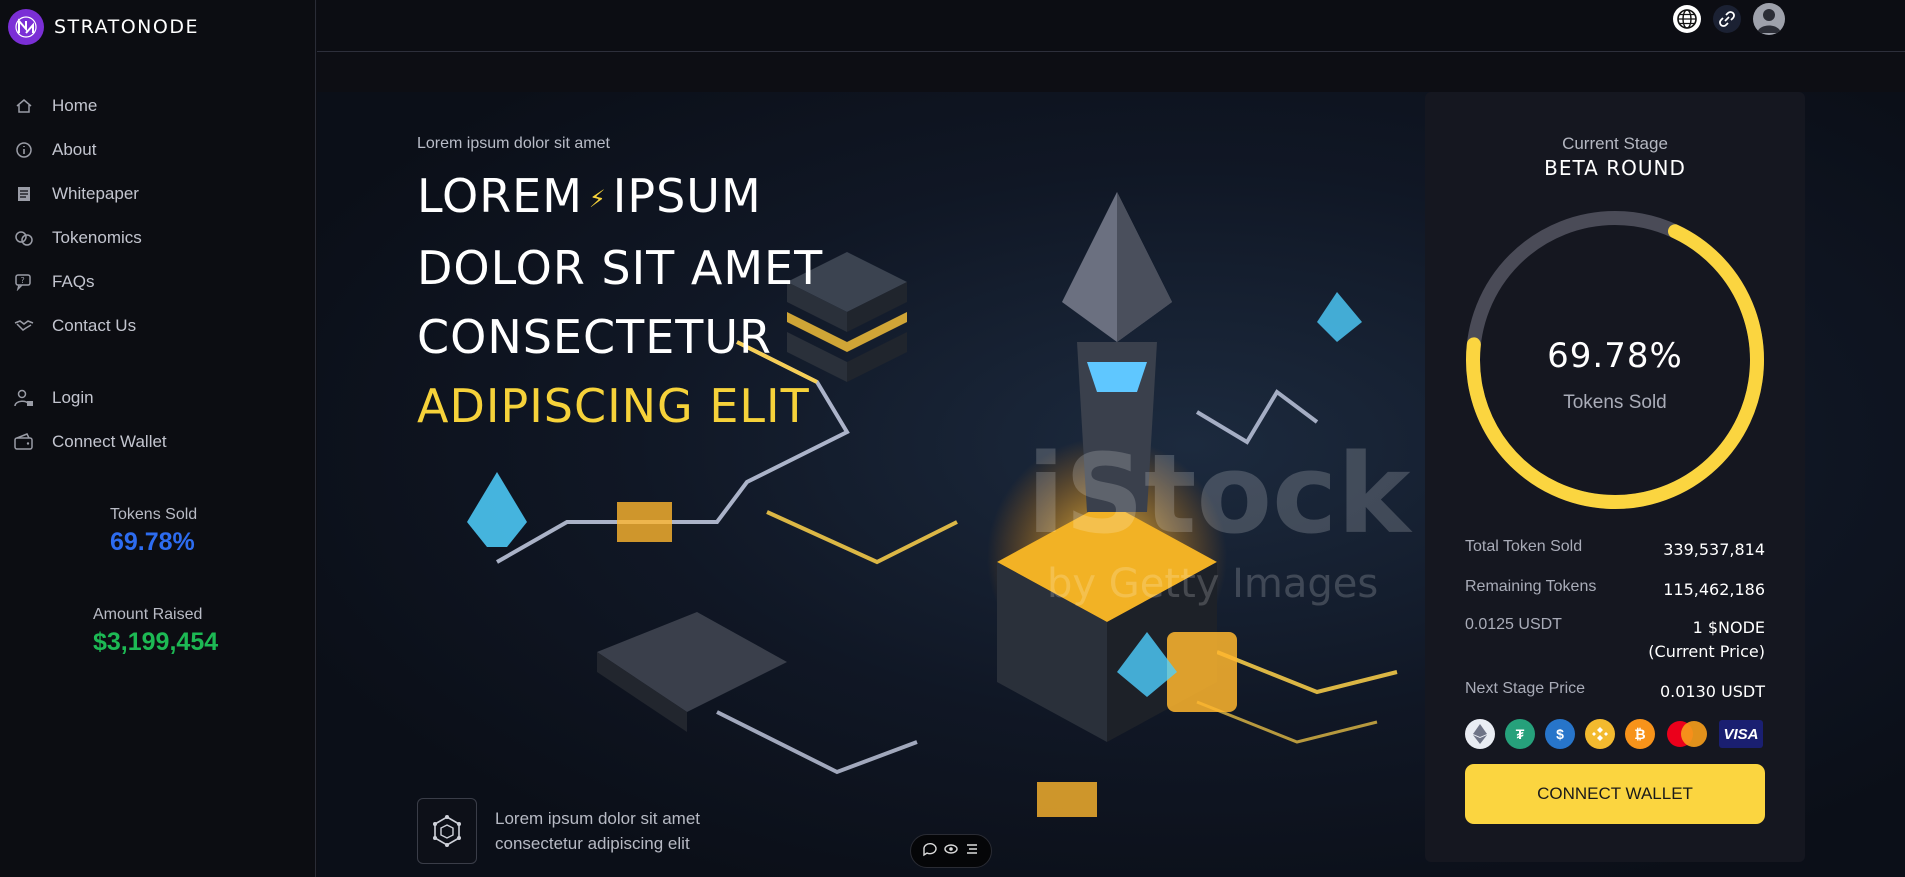 Image resolution: width=1905 pixels, height=877 pixels. I want to click on wallet-icon, so click(24, 442).